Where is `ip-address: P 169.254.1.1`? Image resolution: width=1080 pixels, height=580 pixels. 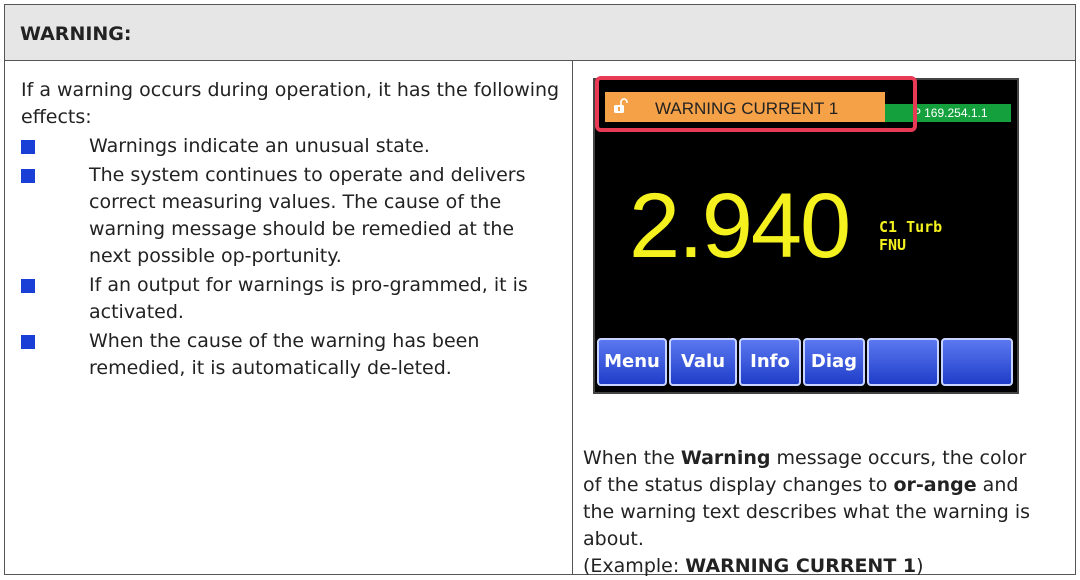
ip-address: P 169.254.1.1 is located at coordinates (950, 113).